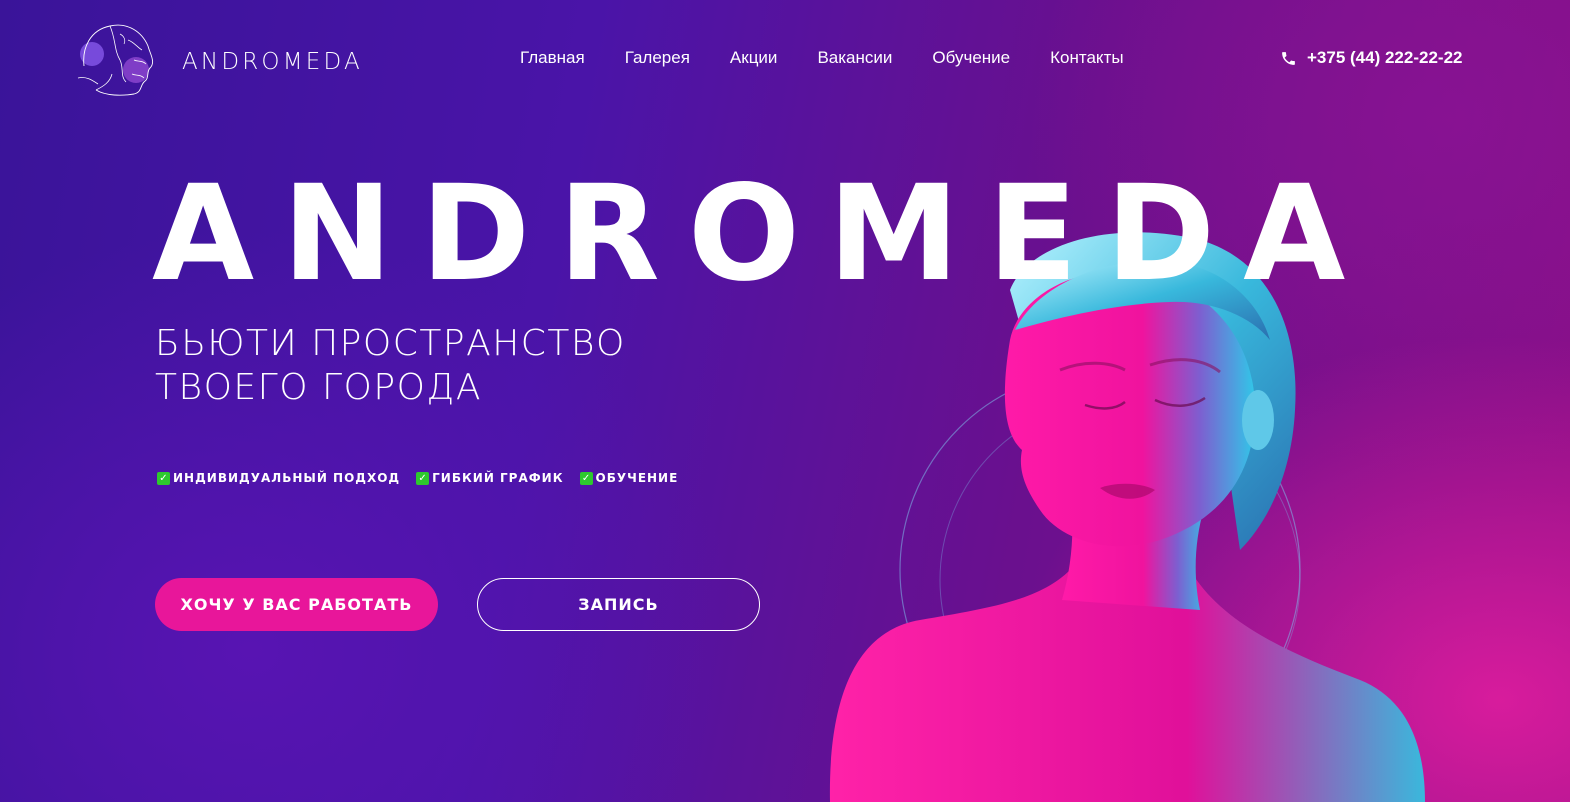 The height and width of the screenshot is (802, 1570). I want to click on nav-item-promotions: Акции, so click(754, 58).